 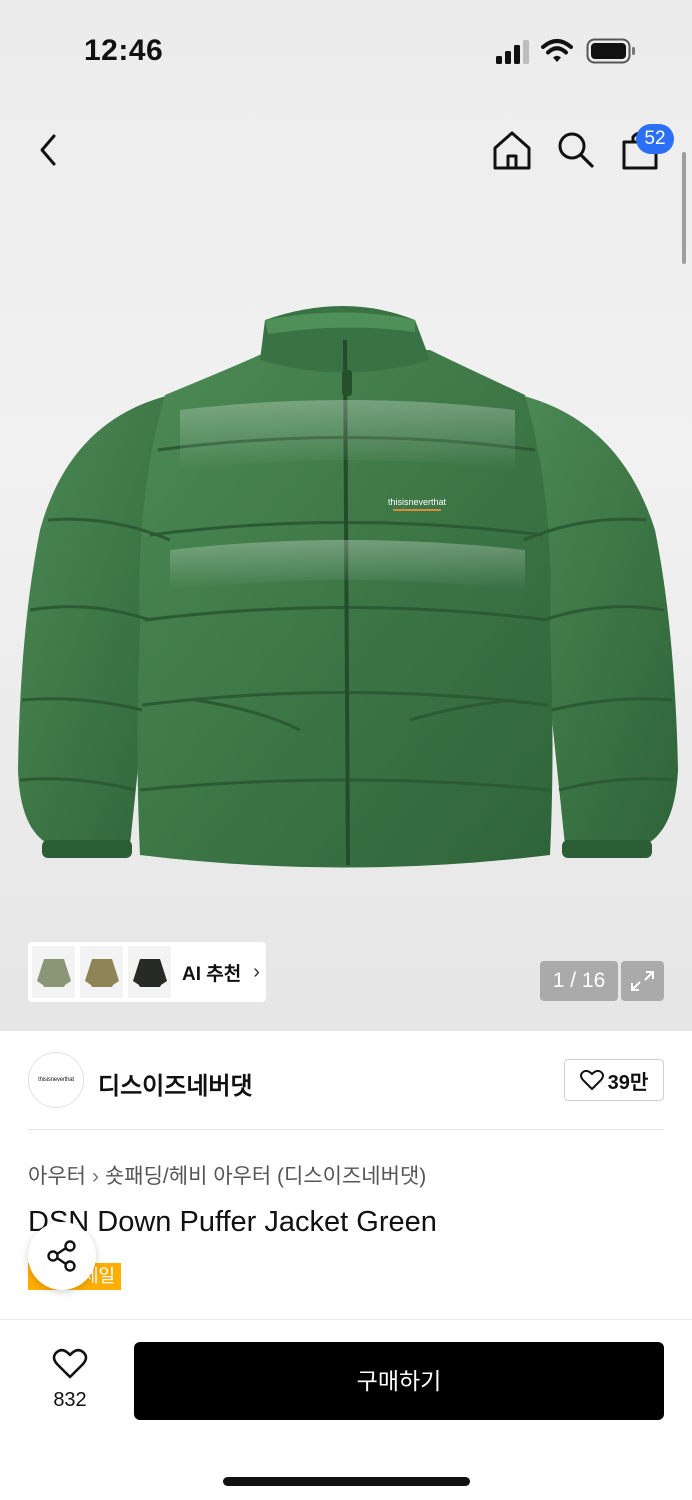 What do you see at coordinates (684, 208) in the screenshot?
I see `scrollbar` at bounding box center [684, 208].